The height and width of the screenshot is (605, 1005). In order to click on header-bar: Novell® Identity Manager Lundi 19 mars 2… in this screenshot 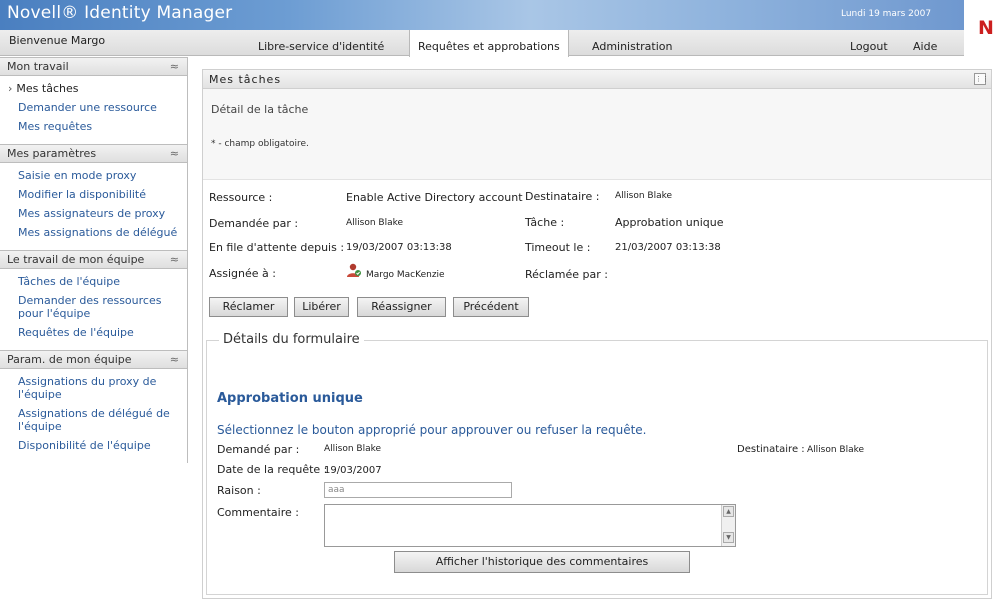, I will do `click(482, 15)`.